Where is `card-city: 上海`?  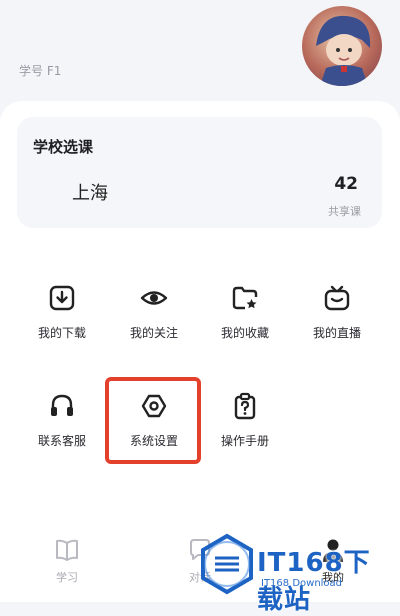 card-city: 上海 is located at coordinates (90, 193).